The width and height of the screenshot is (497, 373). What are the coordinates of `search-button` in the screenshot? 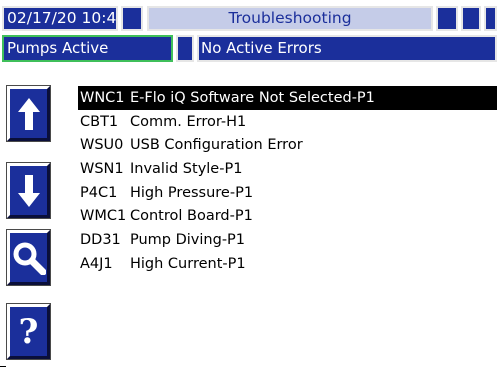 It's located at (28, 257).